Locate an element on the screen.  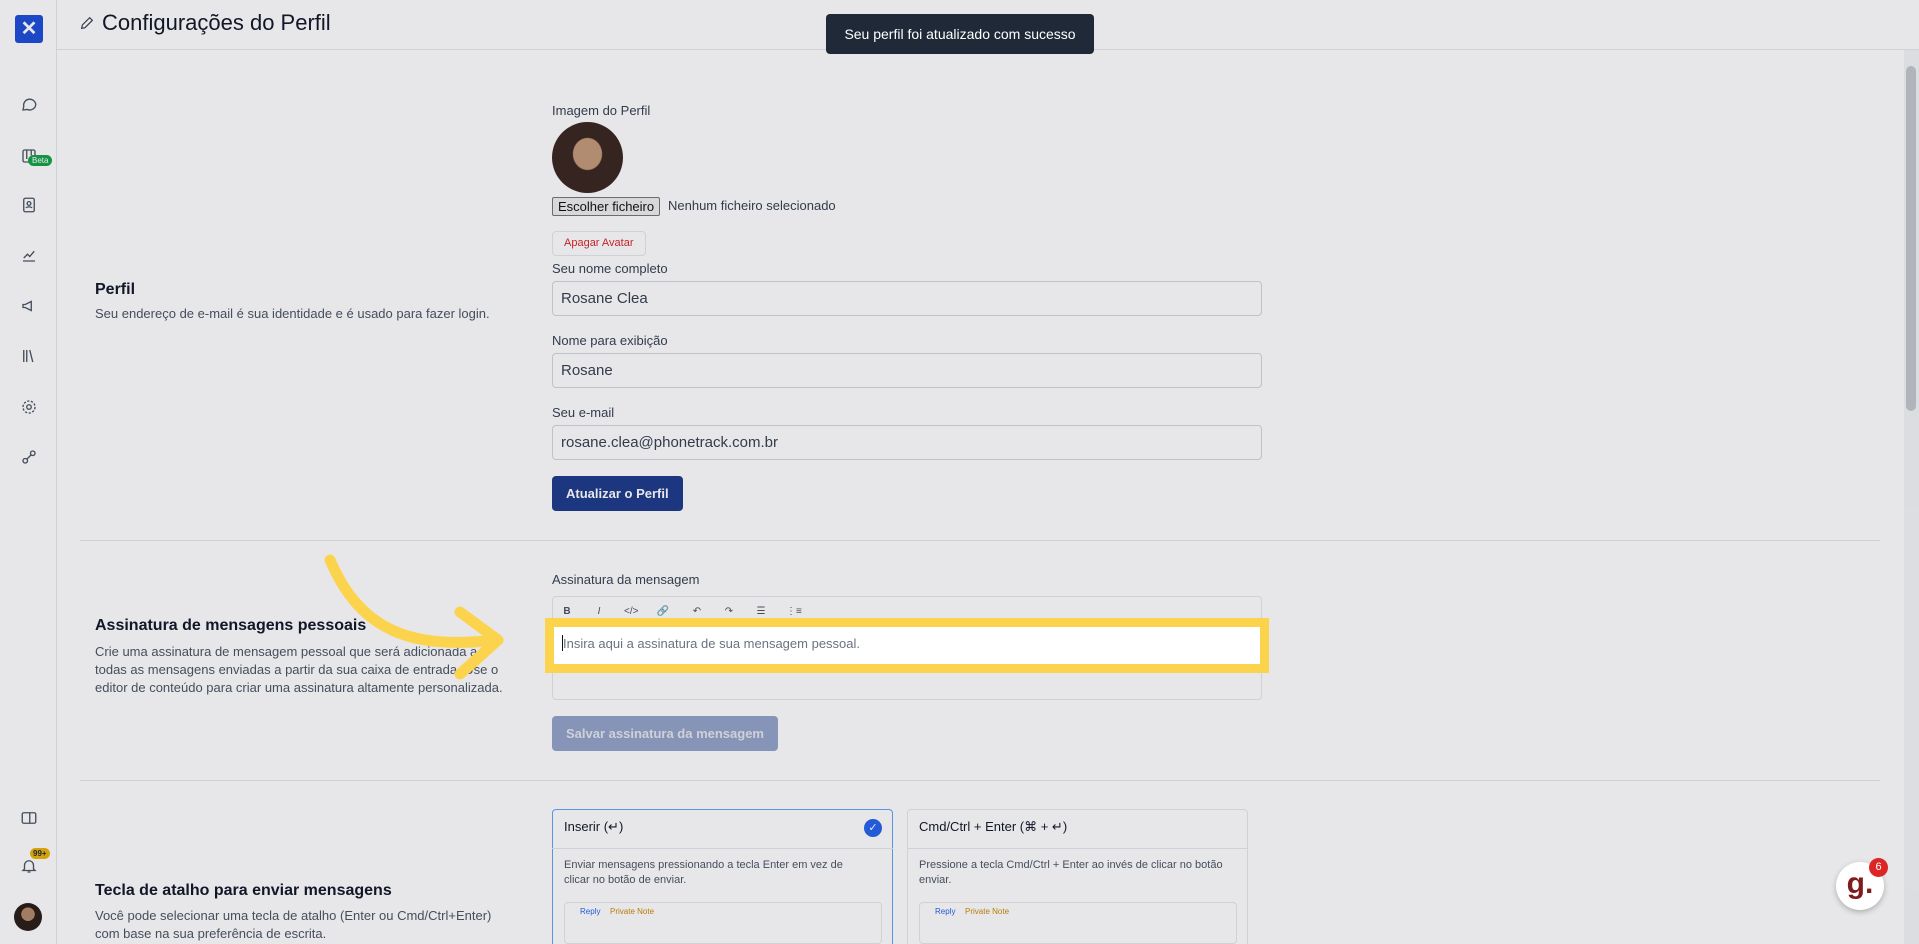
email-label: Seu e-mail is located at coordinates (583, 412).